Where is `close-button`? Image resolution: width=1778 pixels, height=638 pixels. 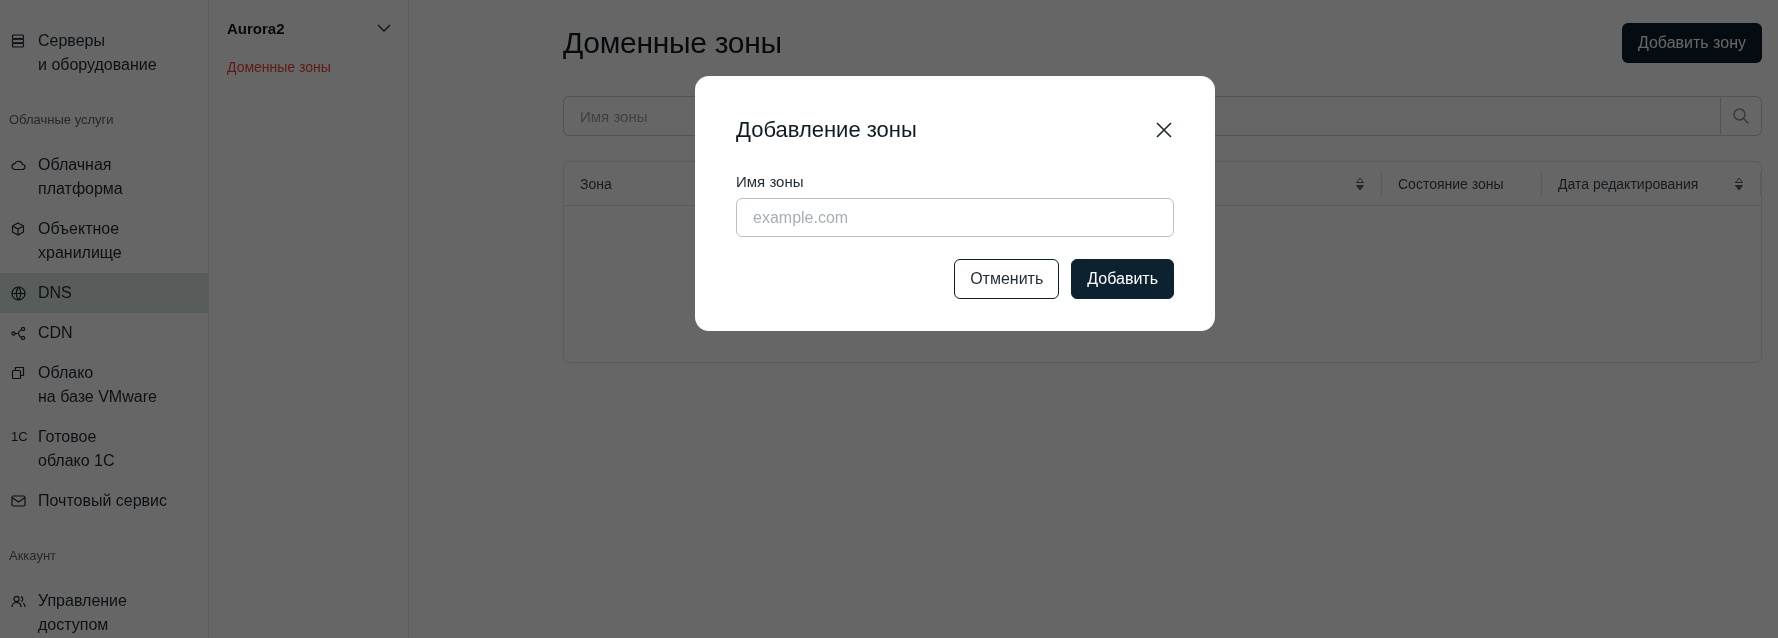
close-button is located at coordinates (1164, 130).